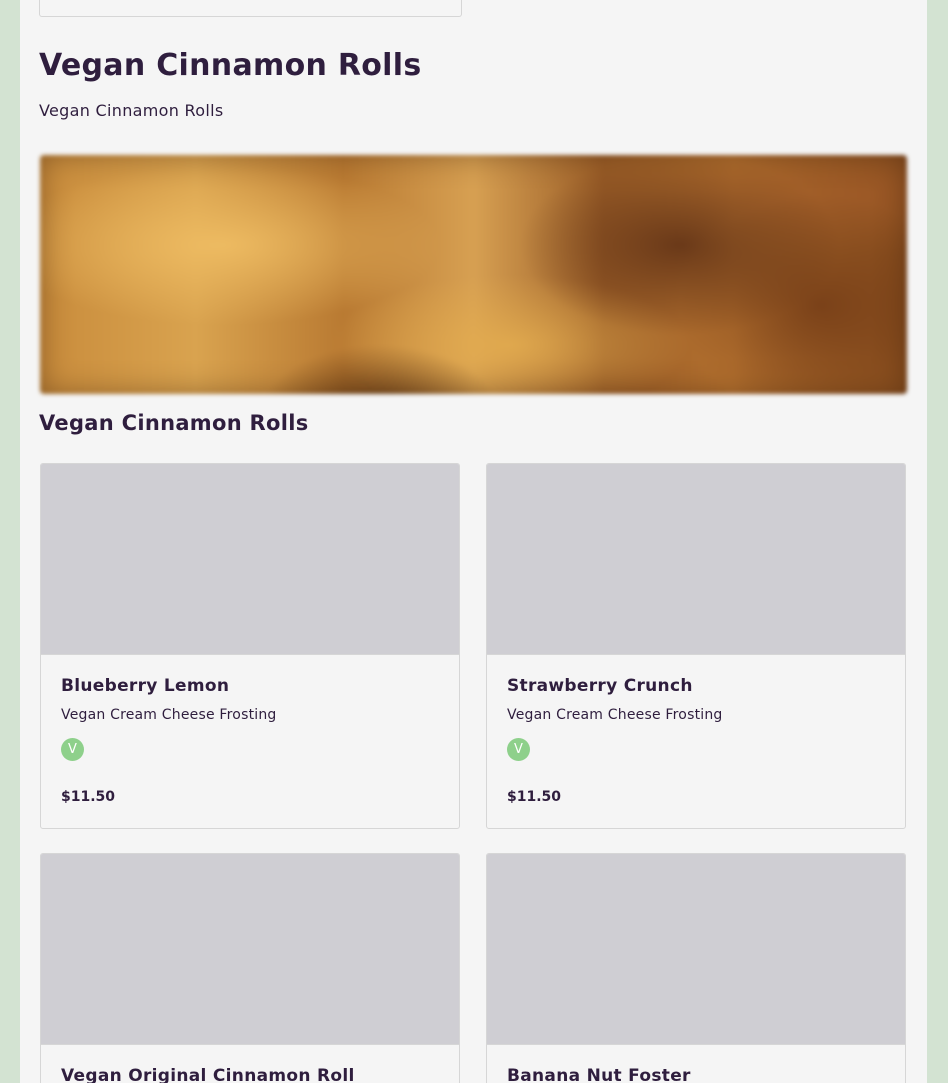 The image size is (948, 1083). What do you see at coordinates (599, 1074) in the screenshot?
I see `item-name: Banana Nut Foster` at bounding box center [599, 1074].